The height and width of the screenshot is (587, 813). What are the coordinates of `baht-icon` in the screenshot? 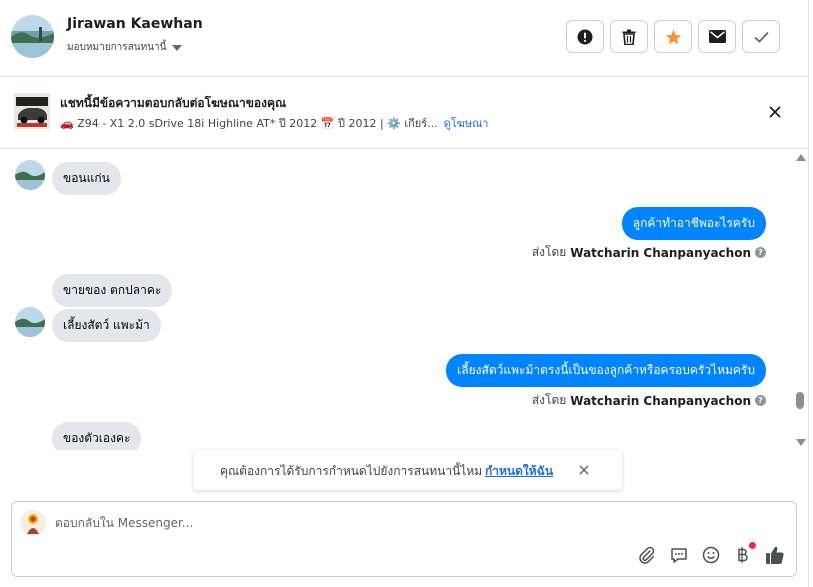 It's located at (743, 555).